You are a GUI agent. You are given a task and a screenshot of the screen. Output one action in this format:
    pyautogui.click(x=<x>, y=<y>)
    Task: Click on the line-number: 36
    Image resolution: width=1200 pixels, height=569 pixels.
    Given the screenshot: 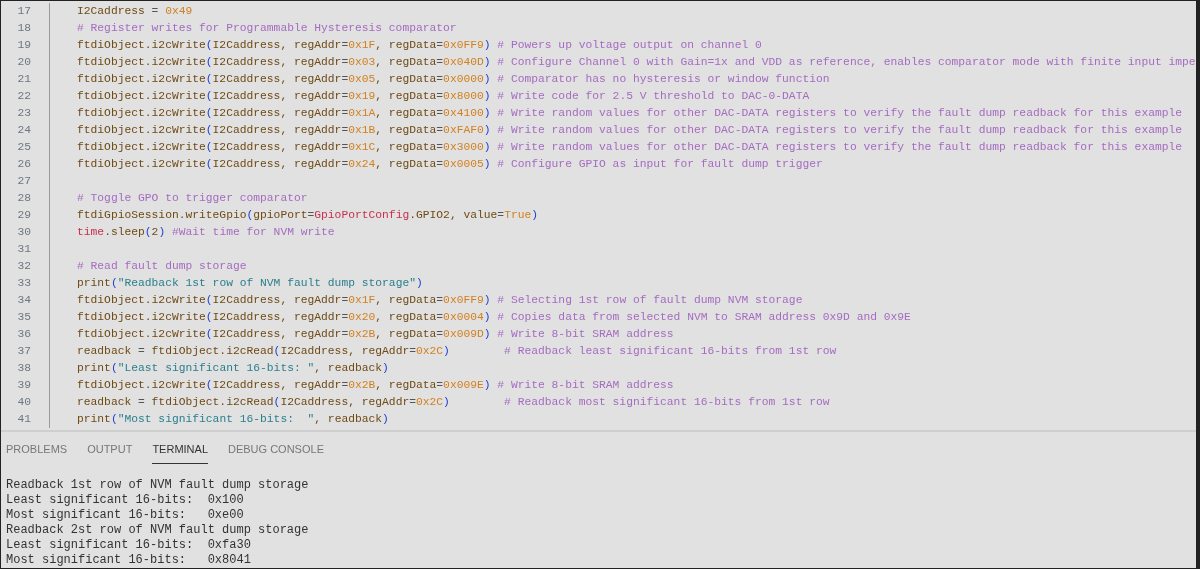 What is the action you would take?
    pyautogui.click(x=23, y=335)
    